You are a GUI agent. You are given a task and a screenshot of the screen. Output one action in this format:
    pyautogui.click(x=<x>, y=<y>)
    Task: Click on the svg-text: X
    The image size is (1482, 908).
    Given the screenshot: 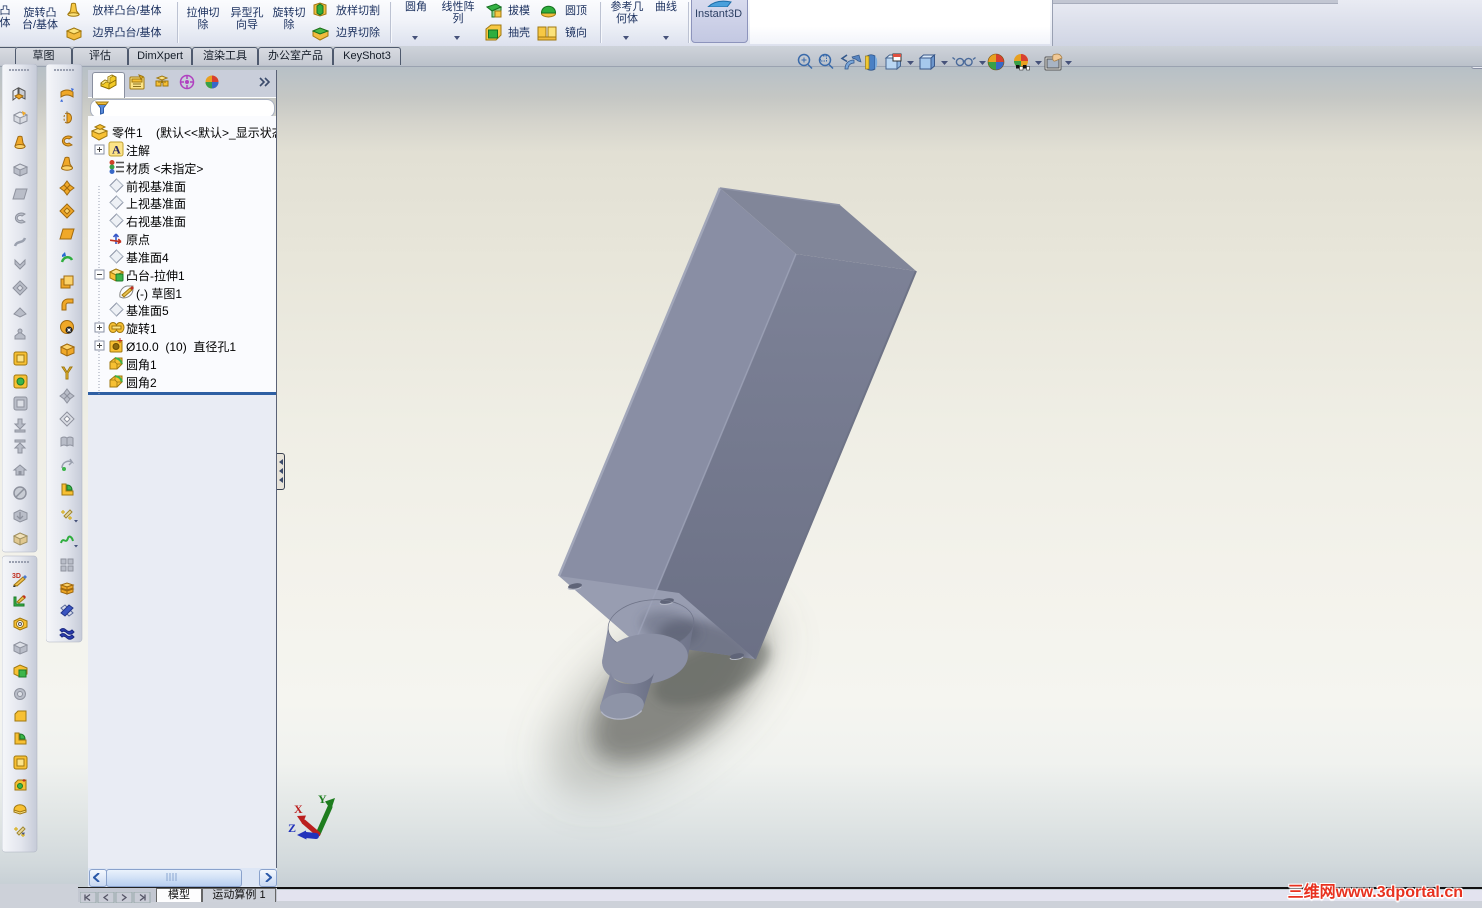 What is the action you would take?
    pyautogui.click(x=298, y=809)
    